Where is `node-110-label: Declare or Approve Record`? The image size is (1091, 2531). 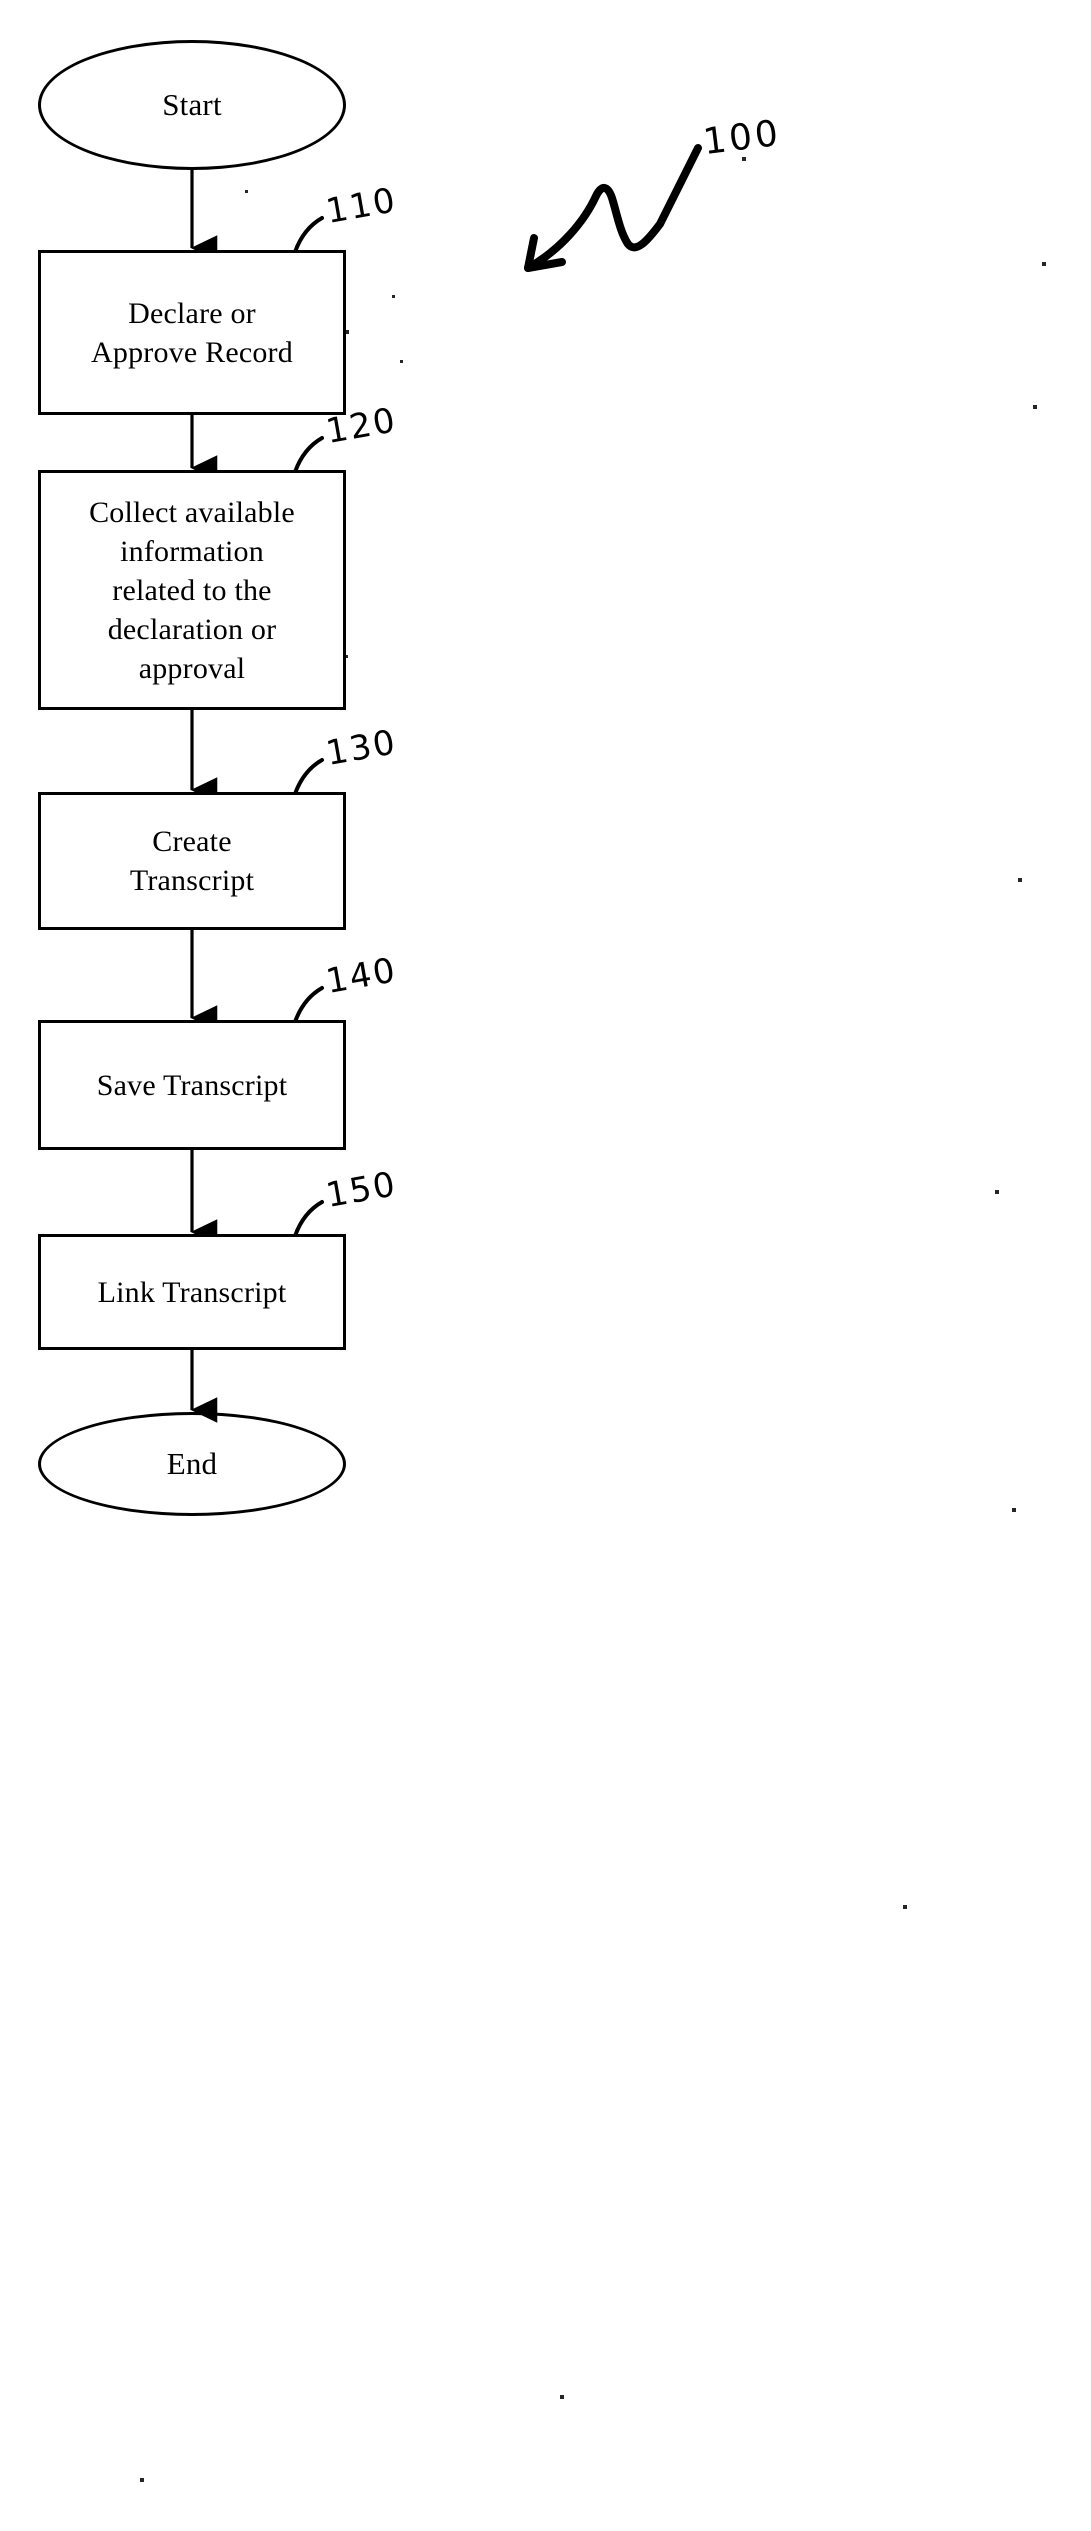
node-110-label: Declare or Approve Record is located at coordinates (192, 332).